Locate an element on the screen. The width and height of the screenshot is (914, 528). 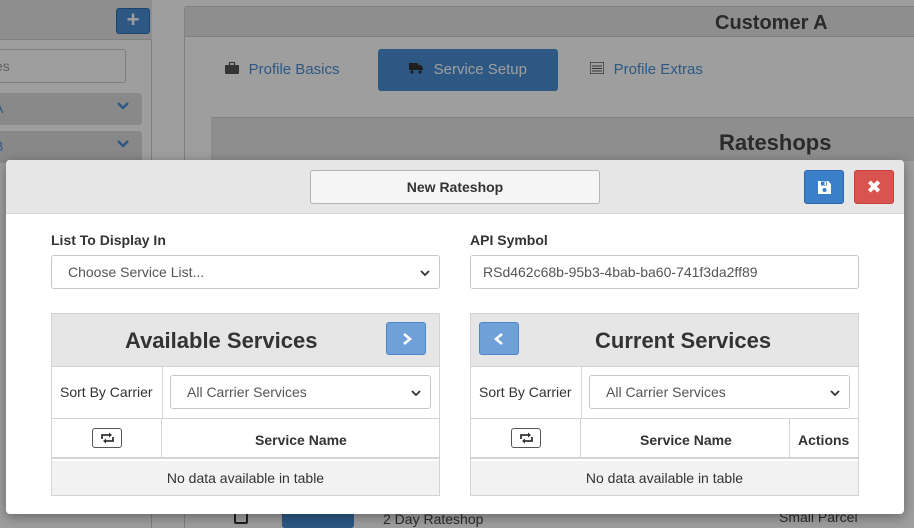
available-sort-row: Sort By Carrier All Carrier Services is located at coordinates (245, 393).